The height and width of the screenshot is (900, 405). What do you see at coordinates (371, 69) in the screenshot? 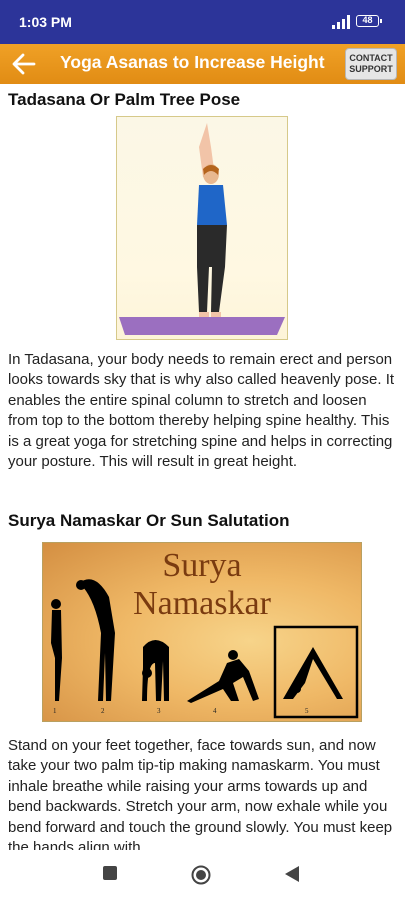
I see `contact-support-label-2: SUPPORT` at bounding box center [371, 69].